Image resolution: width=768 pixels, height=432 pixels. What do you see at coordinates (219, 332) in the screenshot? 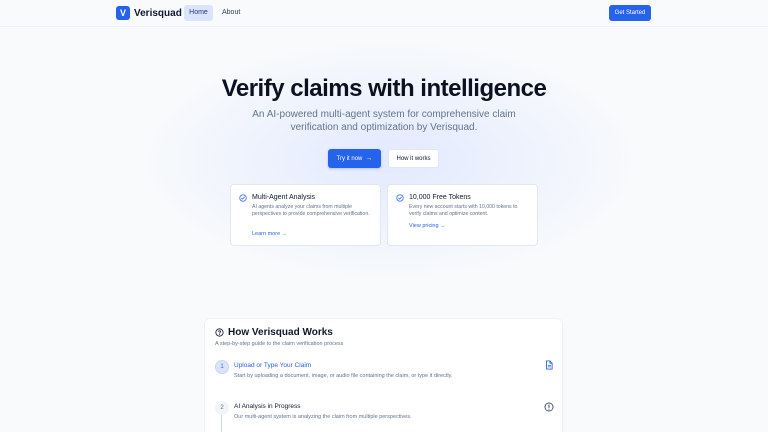
I see `help-circle-icon` at bounding box center [219, 332].